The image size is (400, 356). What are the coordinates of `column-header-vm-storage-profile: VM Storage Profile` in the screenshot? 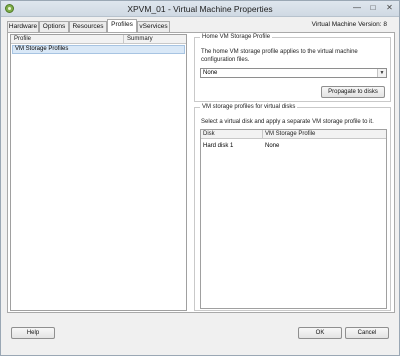 It's located at (324, 134).